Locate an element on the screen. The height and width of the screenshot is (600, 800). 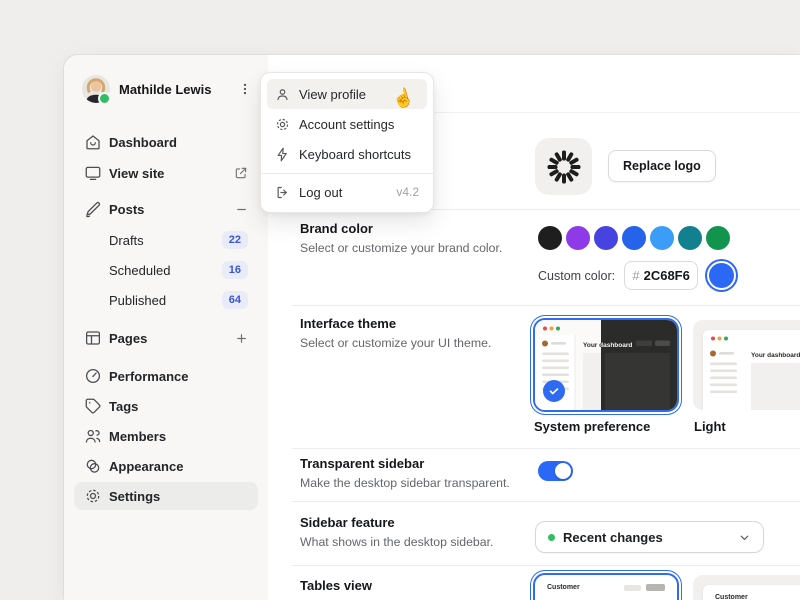
sidebar-item-scheduled: Scheduled 16 is located at coordinates (166, 270).